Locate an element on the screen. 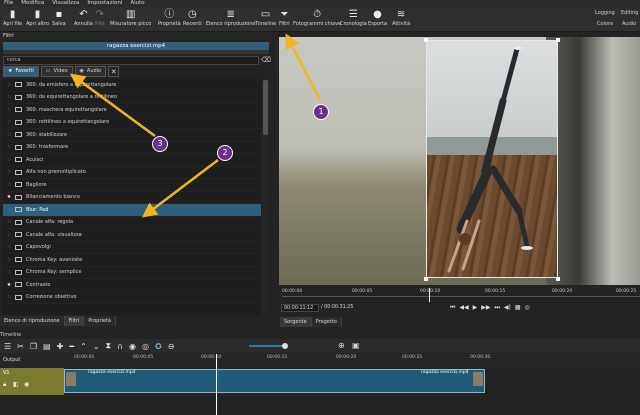  annotation-badge: 2 is located at coordinates (225, 153).